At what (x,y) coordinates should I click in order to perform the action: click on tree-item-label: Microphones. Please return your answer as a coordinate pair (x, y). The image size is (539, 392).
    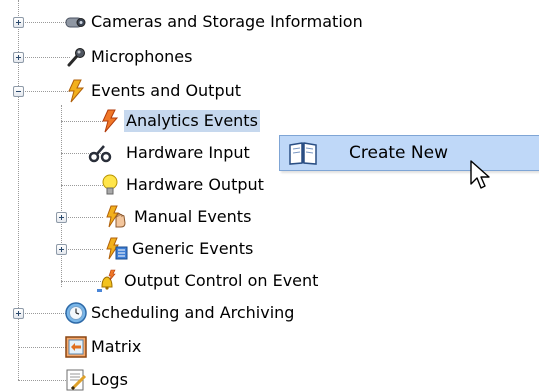
    Looking at the image, I should click on (141, 57).